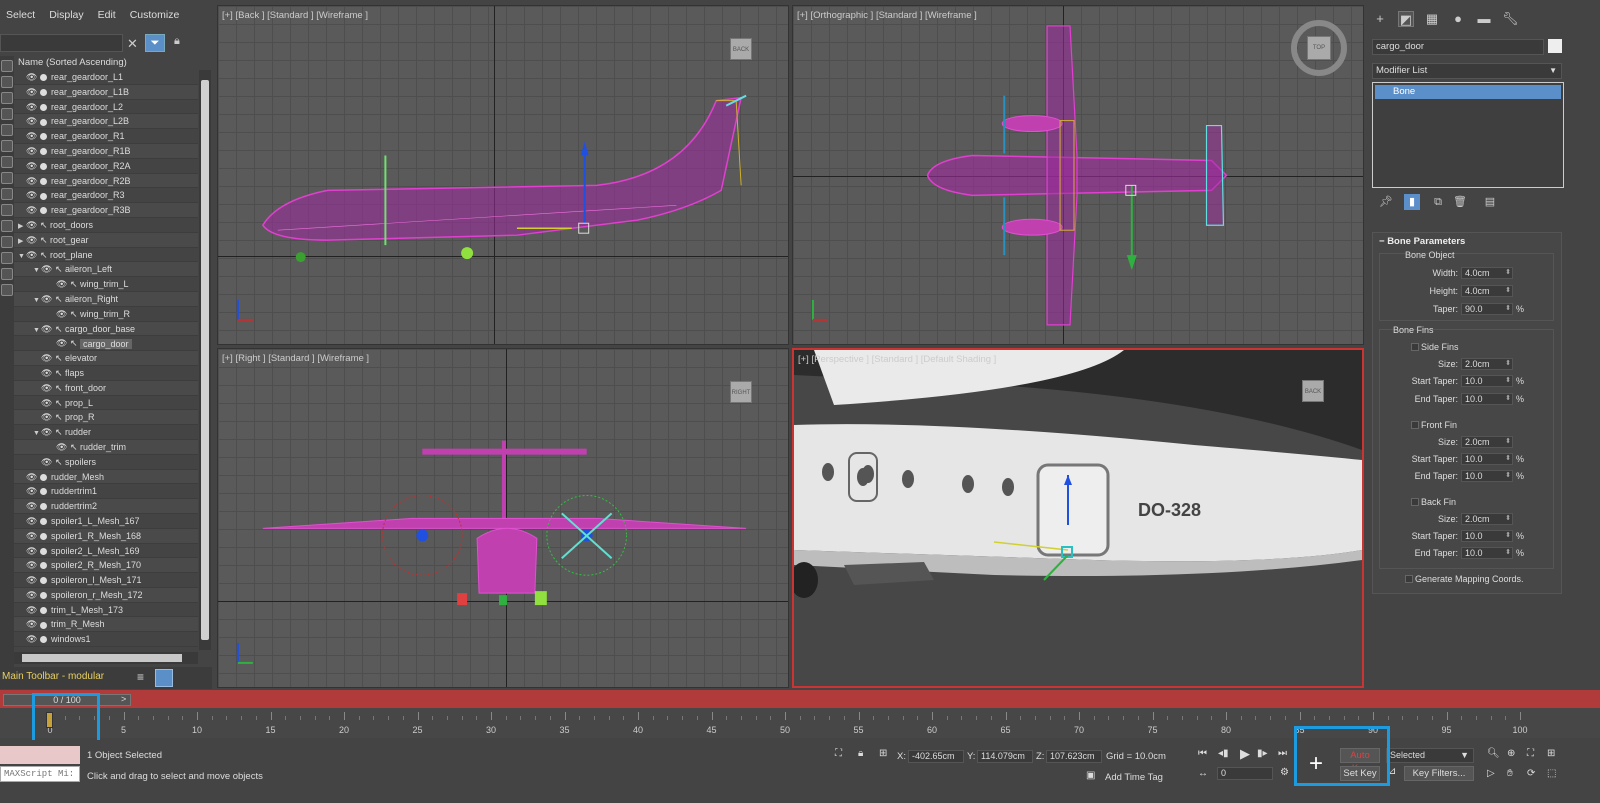  I want to click on scene-explorer-row: 👁︎ ↖ flaps, so click(106, 373).